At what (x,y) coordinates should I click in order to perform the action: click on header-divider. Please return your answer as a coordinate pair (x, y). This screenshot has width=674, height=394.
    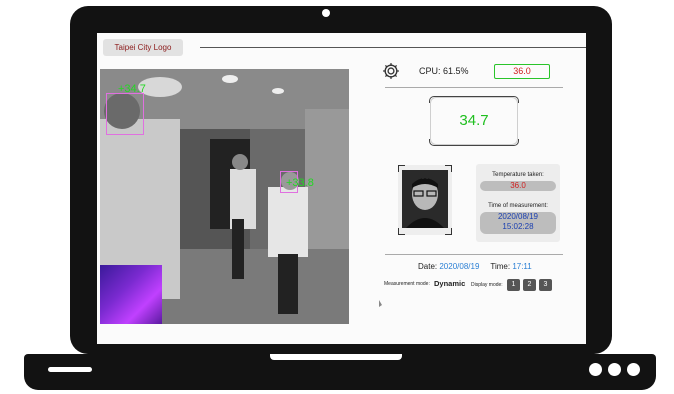
    Looking at the image, I should click on (393, 47).